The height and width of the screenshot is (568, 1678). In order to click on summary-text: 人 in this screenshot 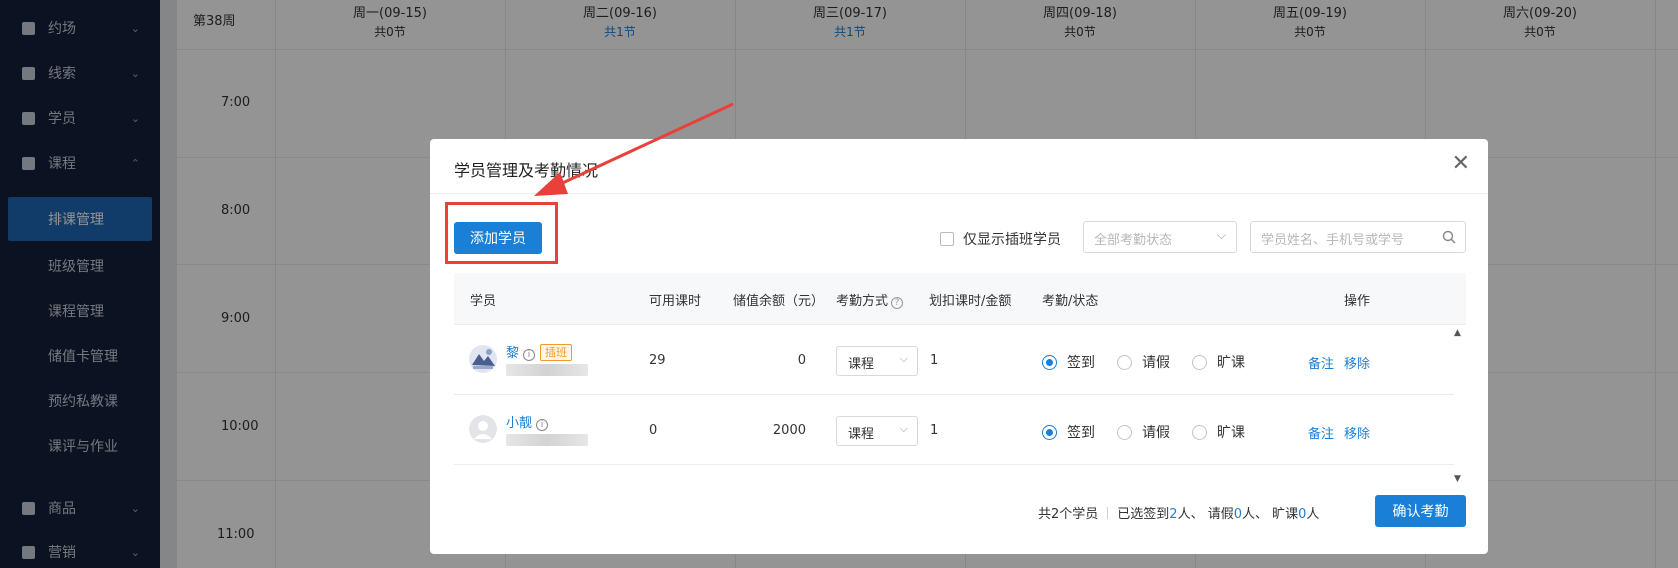, I will do `click(1313, 514)`.